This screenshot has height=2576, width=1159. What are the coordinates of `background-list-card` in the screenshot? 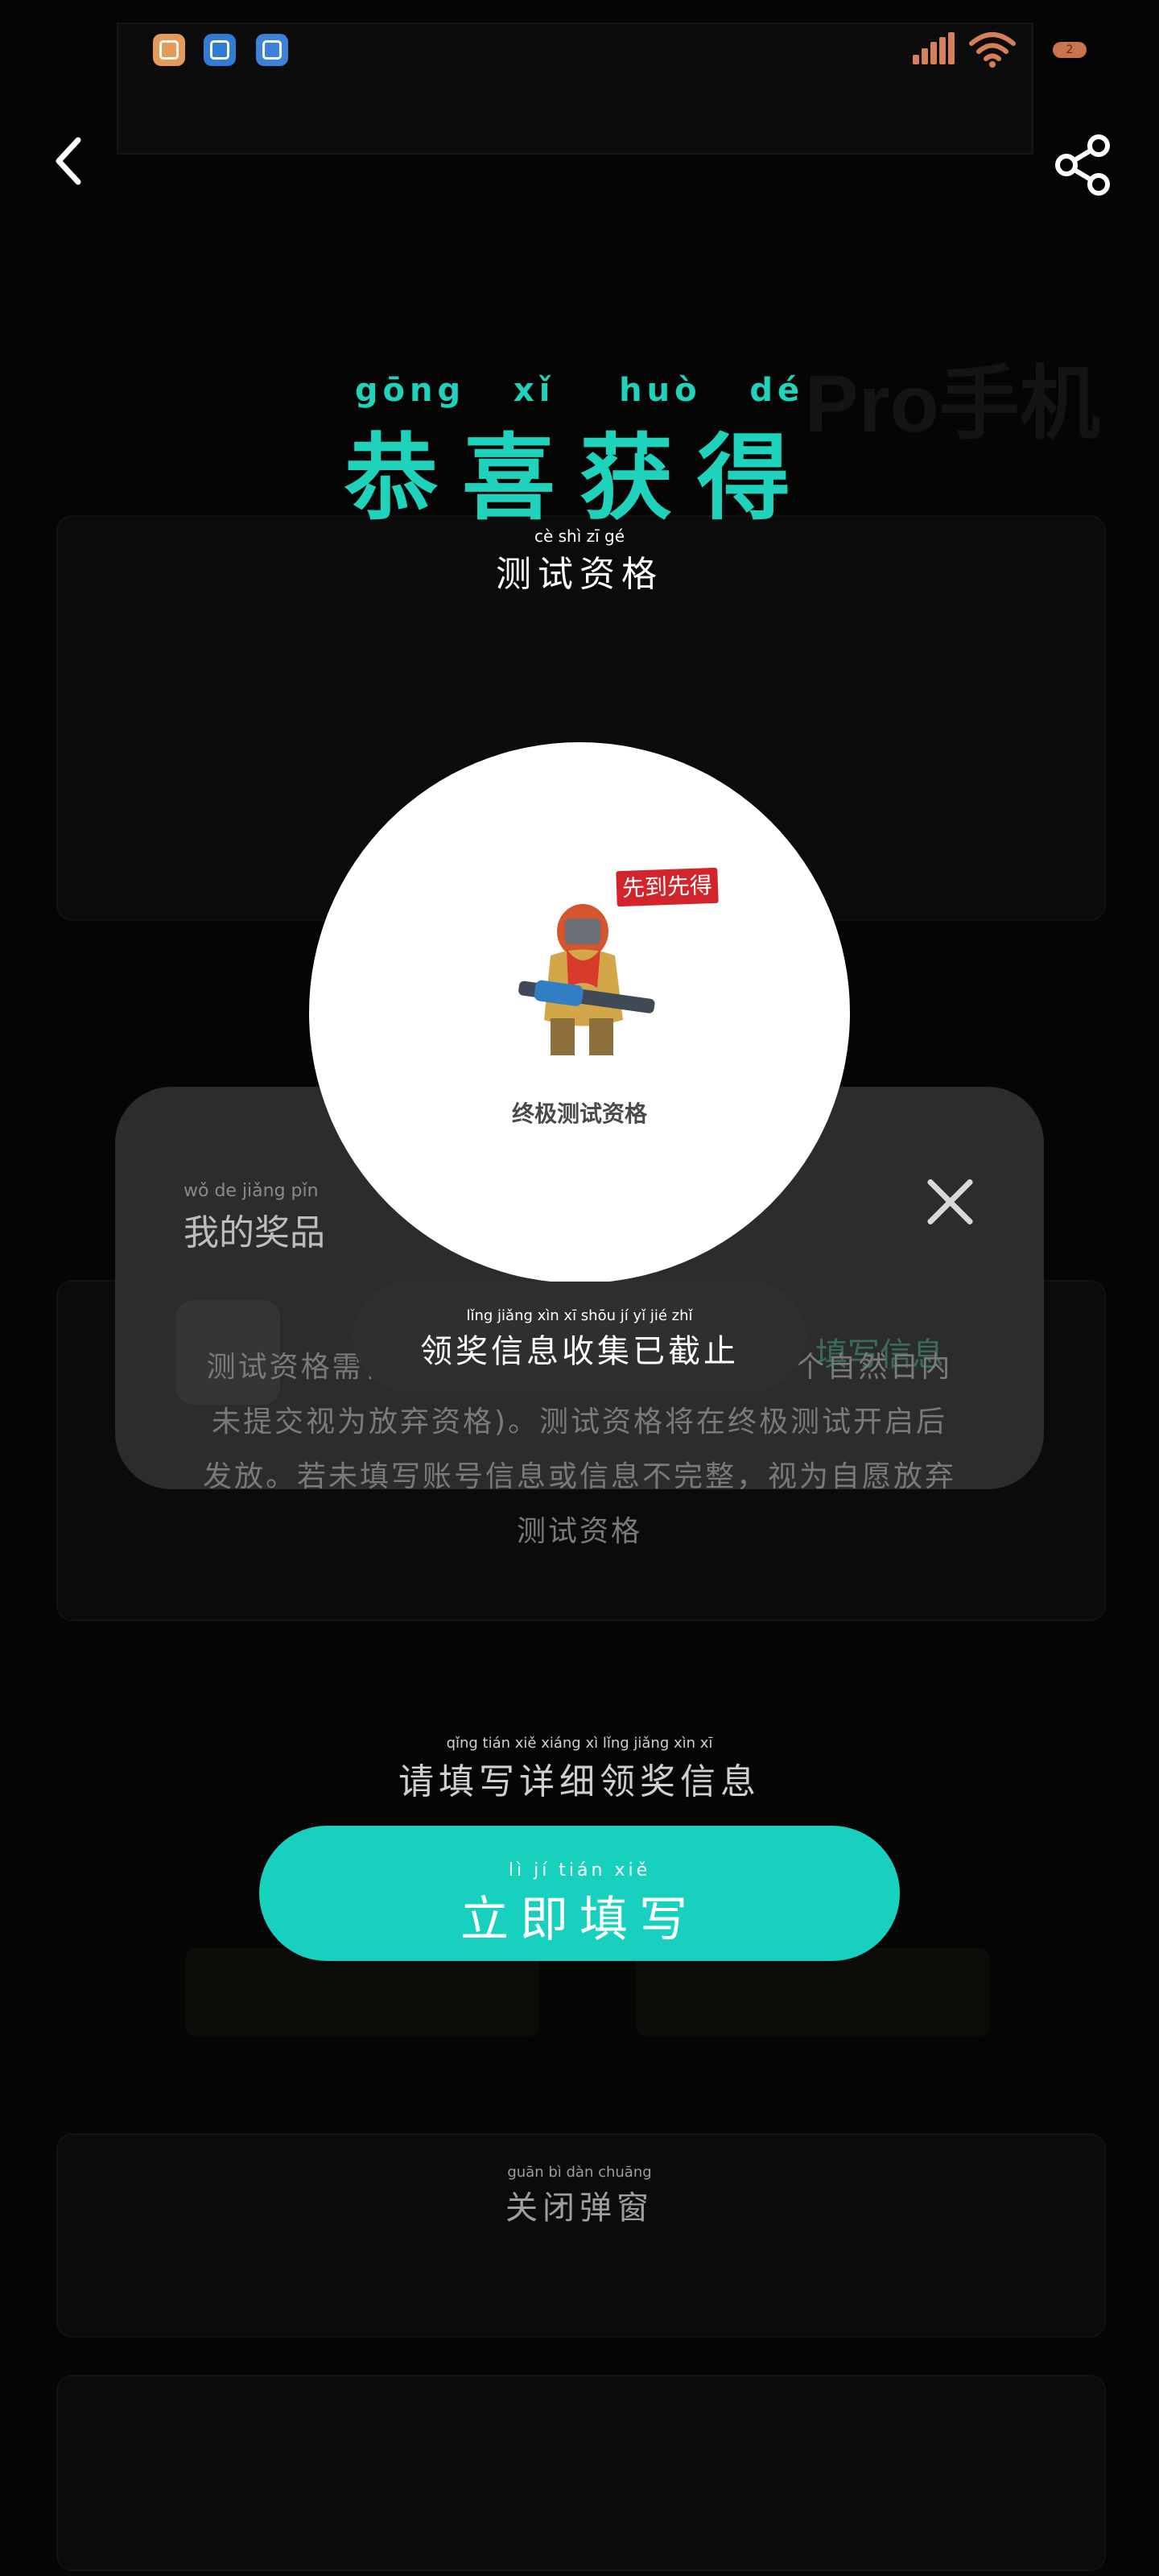 It's located at (581, 2473).